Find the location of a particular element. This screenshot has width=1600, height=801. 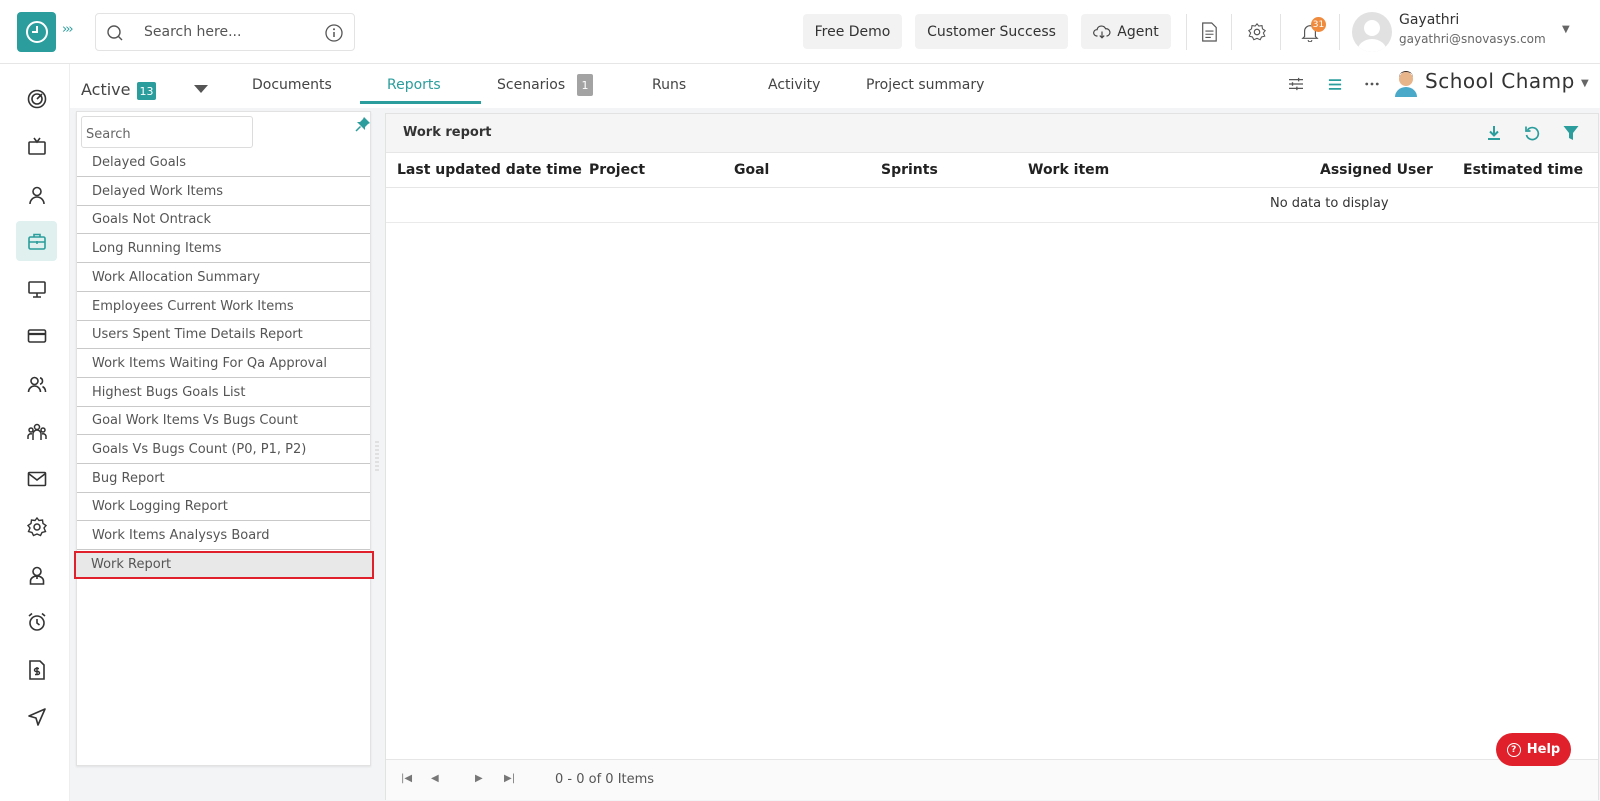

nav-send-icon is located at coordinates (36, 717).